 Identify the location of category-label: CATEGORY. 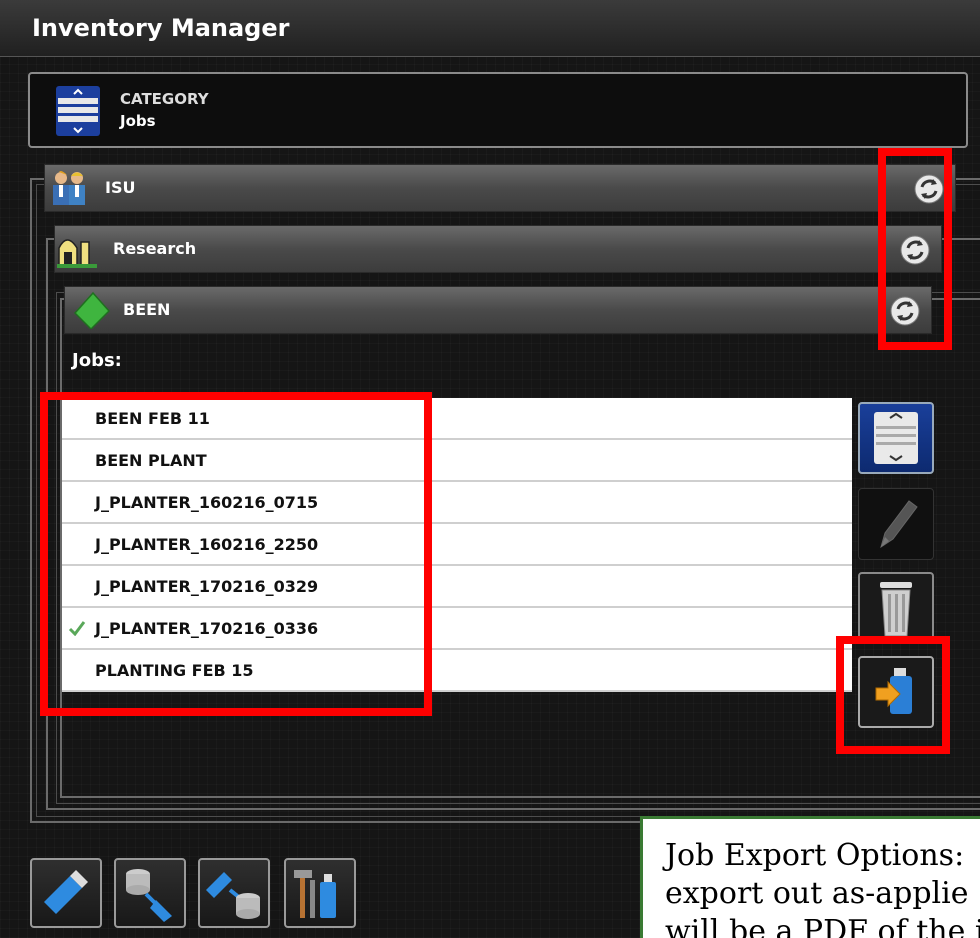
(164, 99).